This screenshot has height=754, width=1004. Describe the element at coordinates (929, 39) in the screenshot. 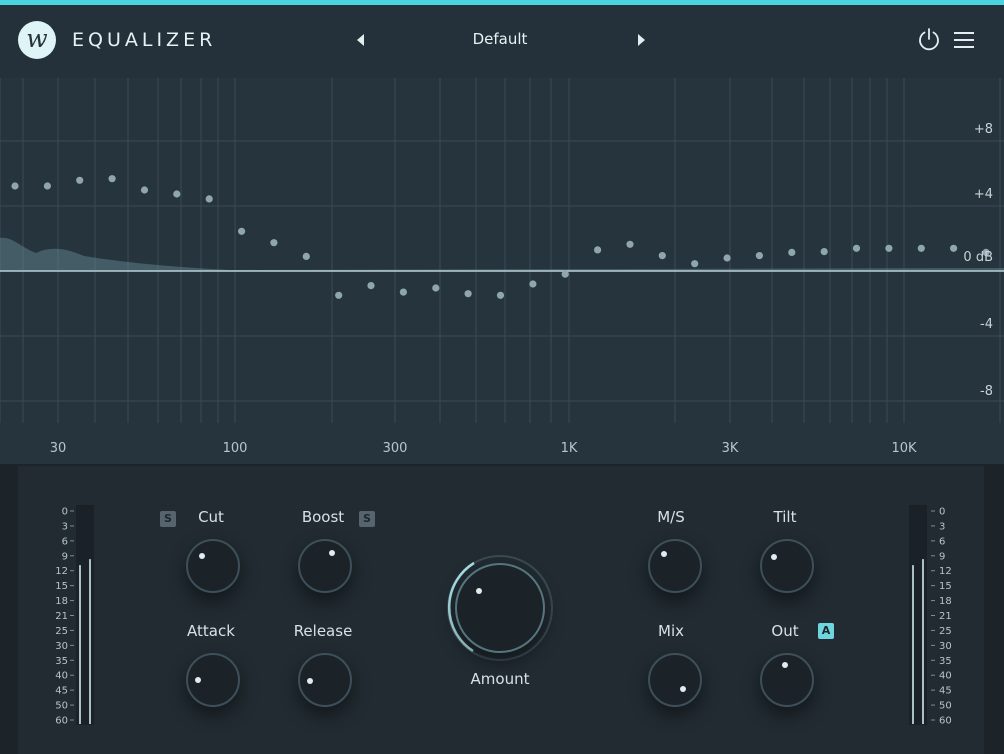

I see `power-icon` at that location.